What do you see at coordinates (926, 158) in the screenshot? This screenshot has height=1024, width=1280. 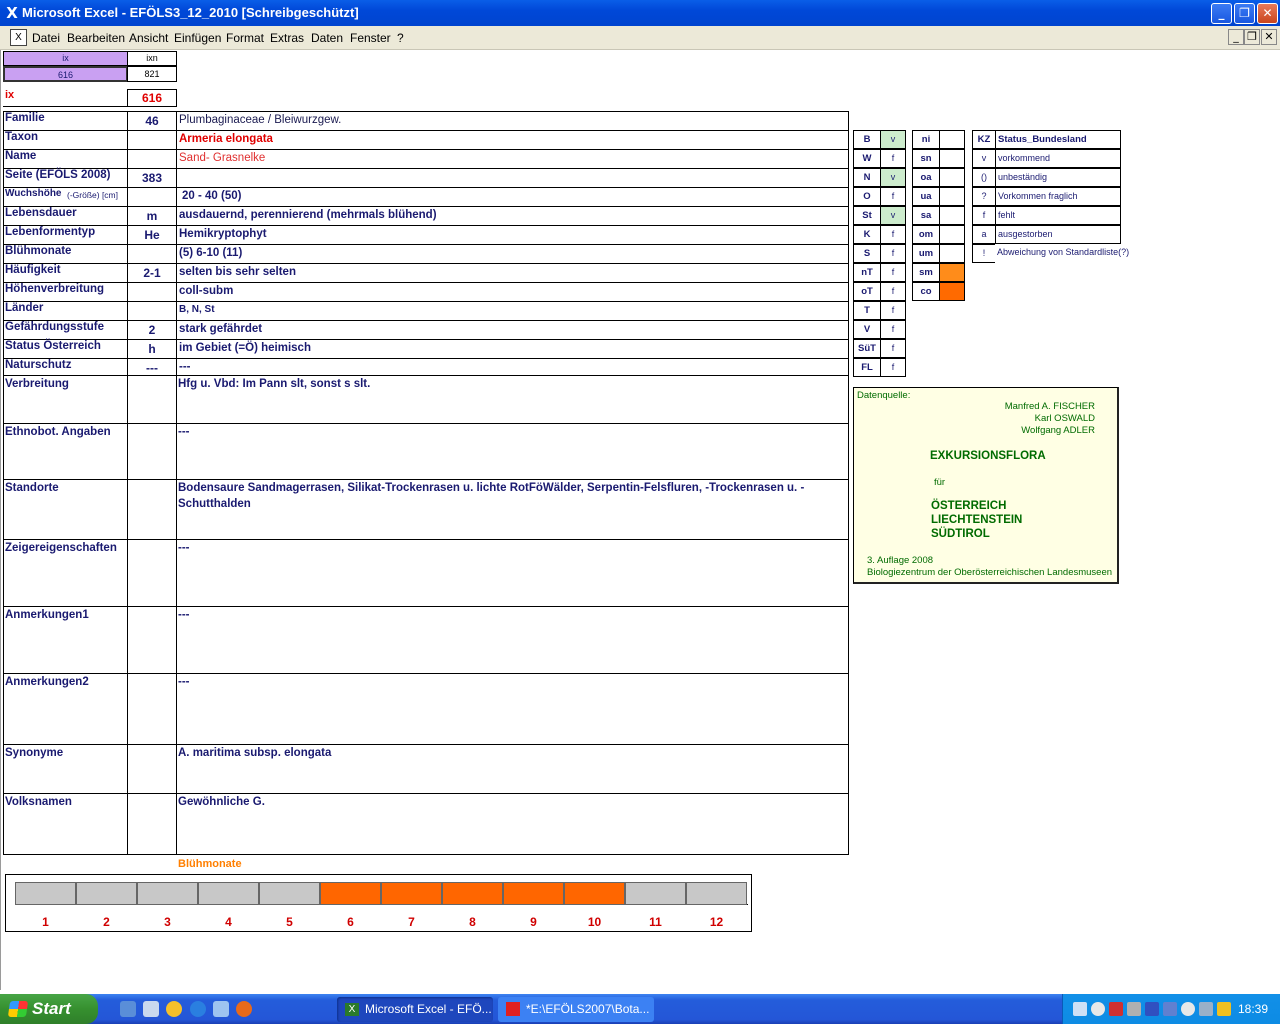 I see `altitude-code-cell: sn` at bounding box center [926, 158].